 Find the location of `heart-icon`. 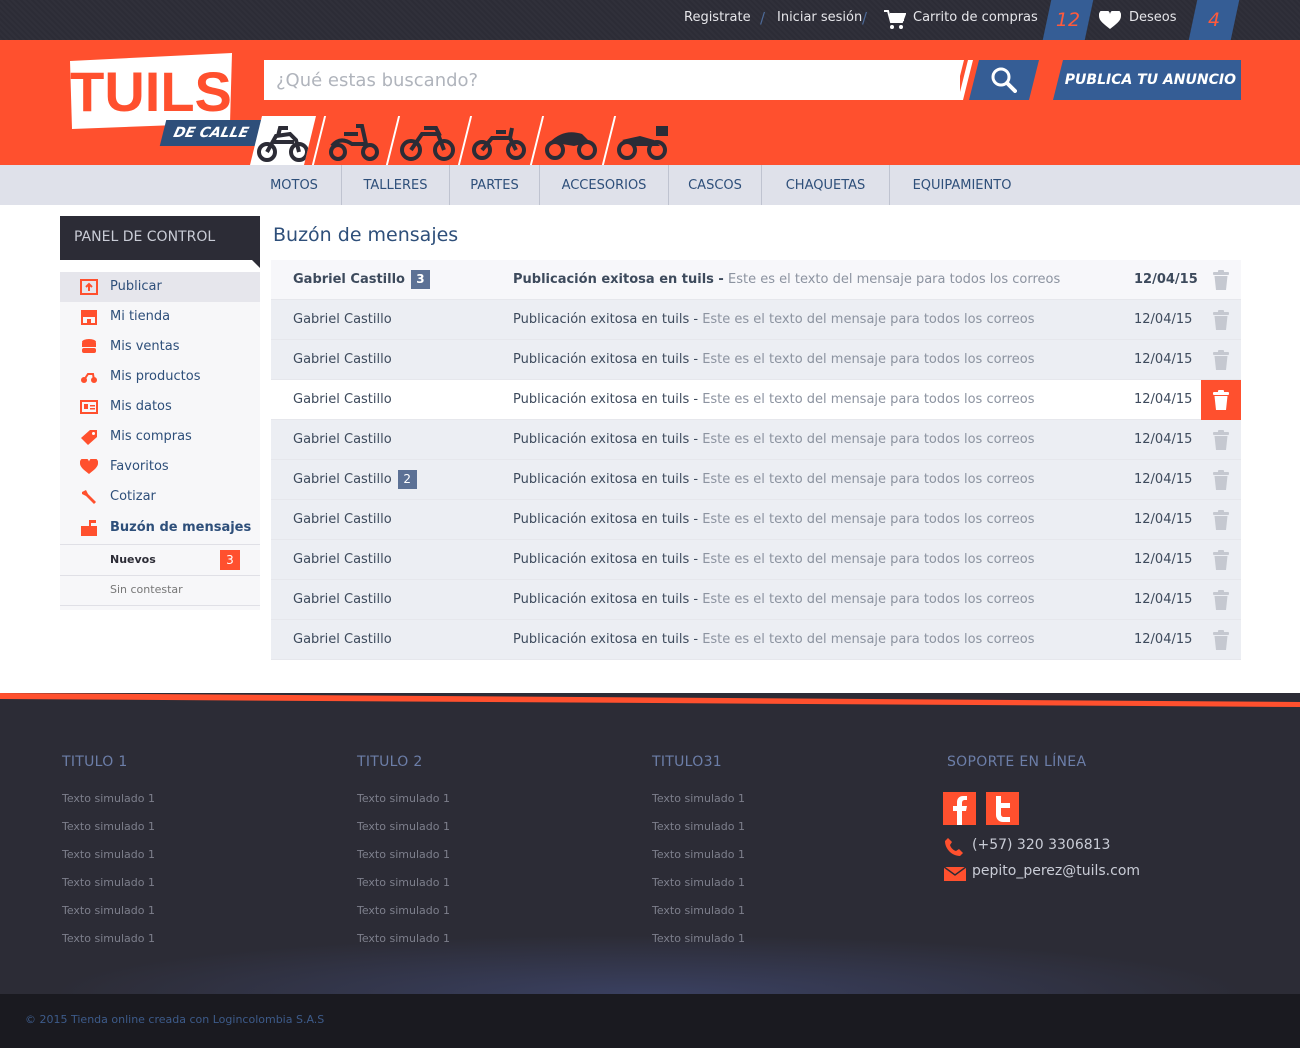

heart-icon is located at coordinates (1110, 20).